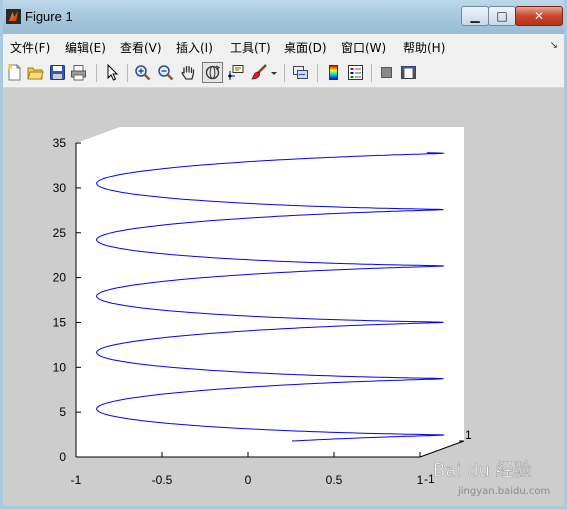  I want to click on maximize-button: □, so click(502, 16).